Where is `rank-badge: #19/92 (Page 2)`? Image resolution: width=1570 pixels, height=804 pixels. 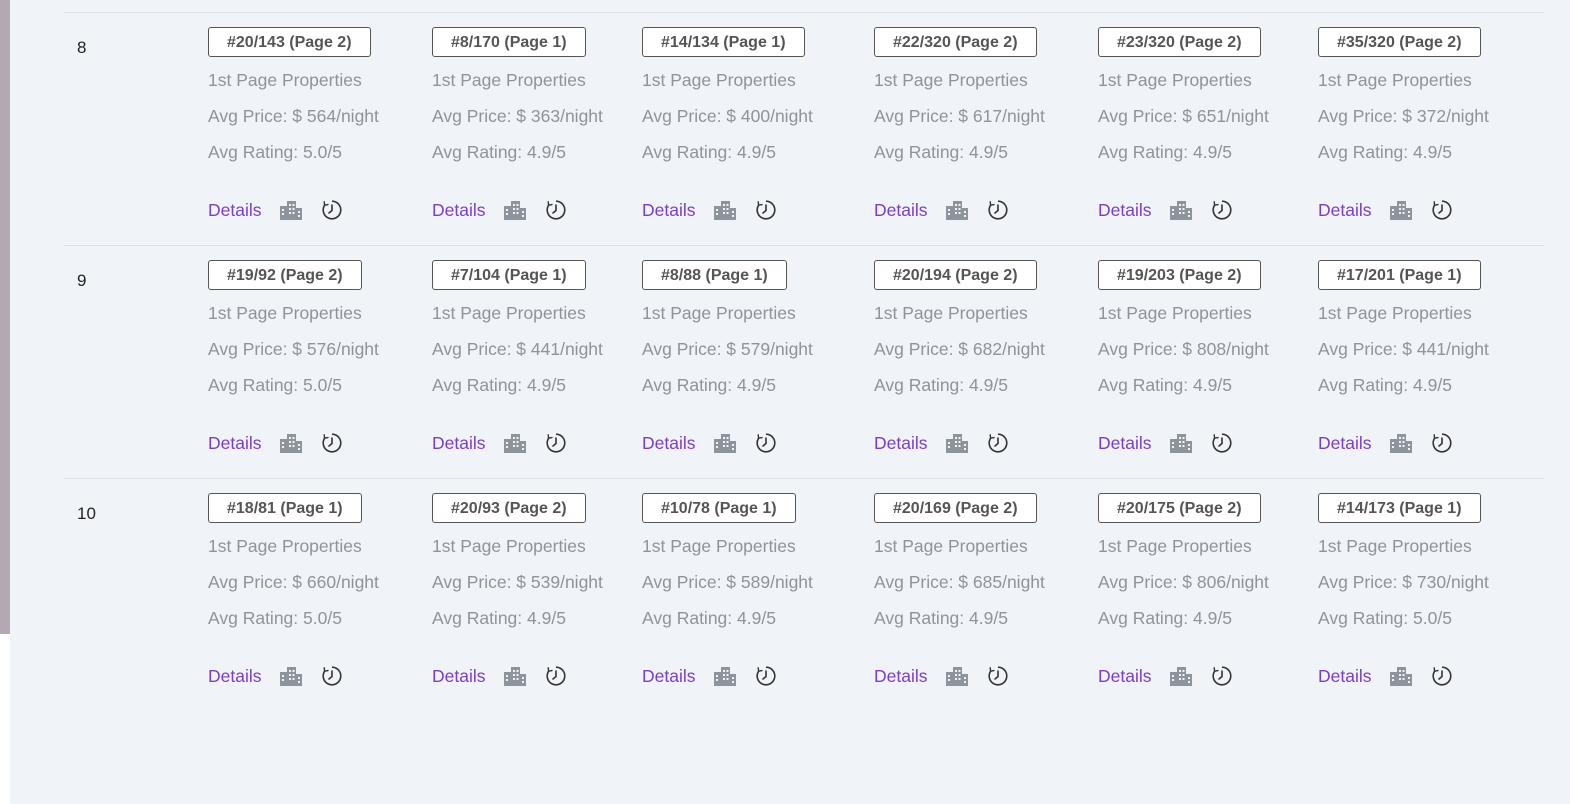
rank-badge: #19/92 (Page 2) is located at coordinates (285, 275).